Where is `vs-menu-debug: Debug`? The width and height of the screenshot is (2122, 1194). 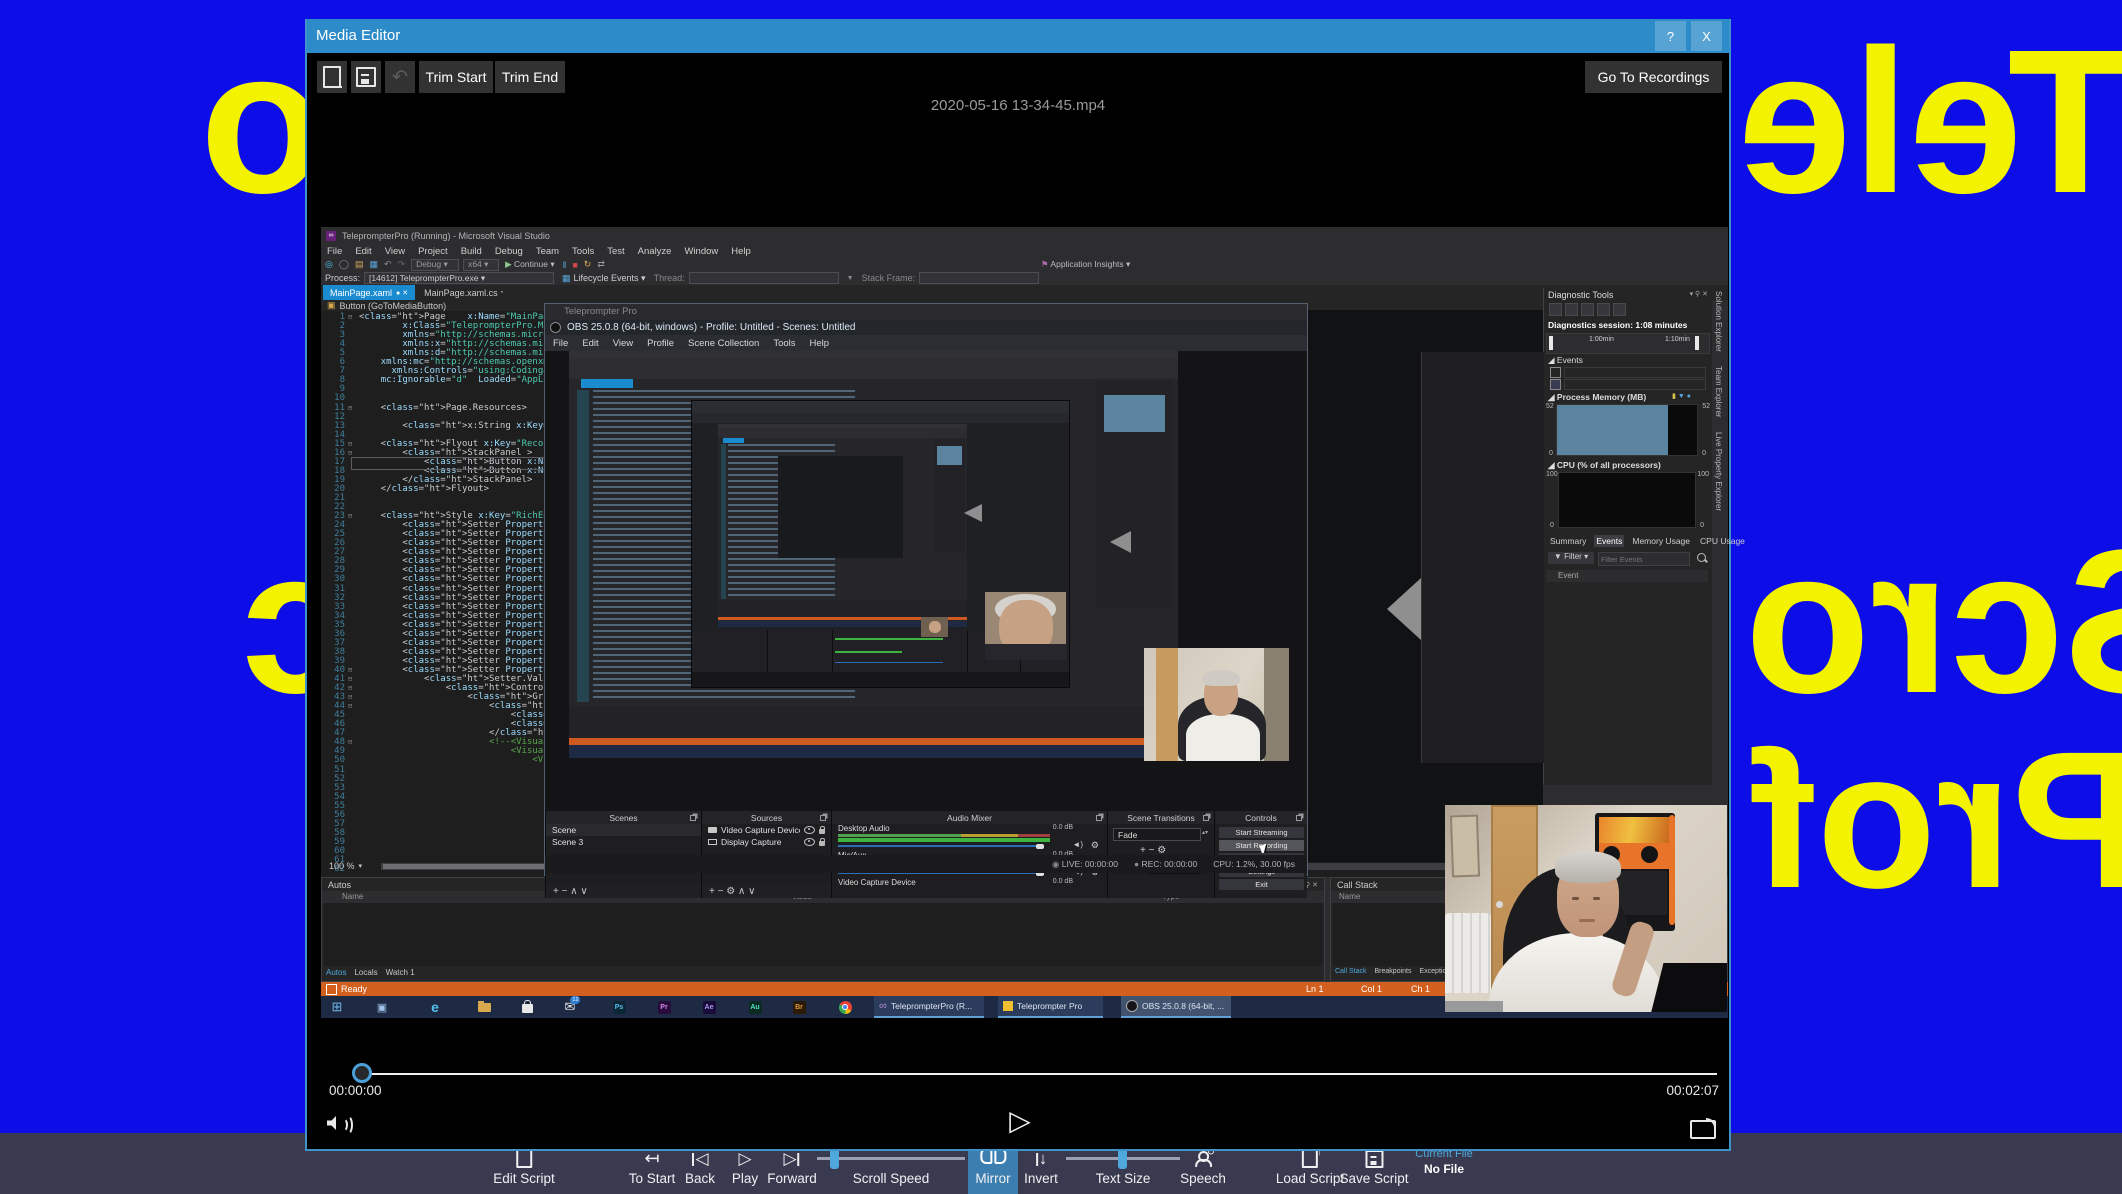 vs-menu-debug: Debug is located at coordinates (509, 251).